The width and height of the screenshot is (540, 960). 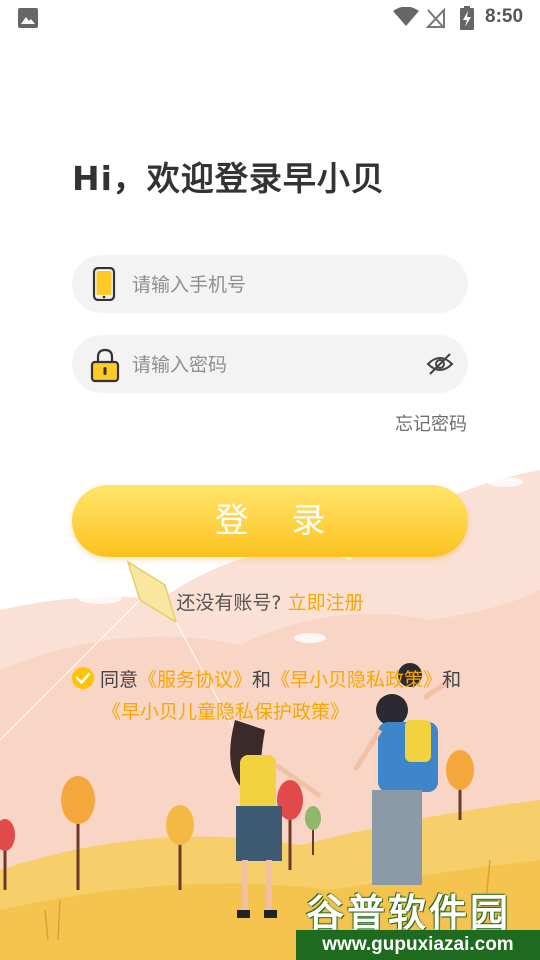 I want to click on agreement-line-2: 《早小贝儿童隐私保护政策》, so click(x=225, y=712).